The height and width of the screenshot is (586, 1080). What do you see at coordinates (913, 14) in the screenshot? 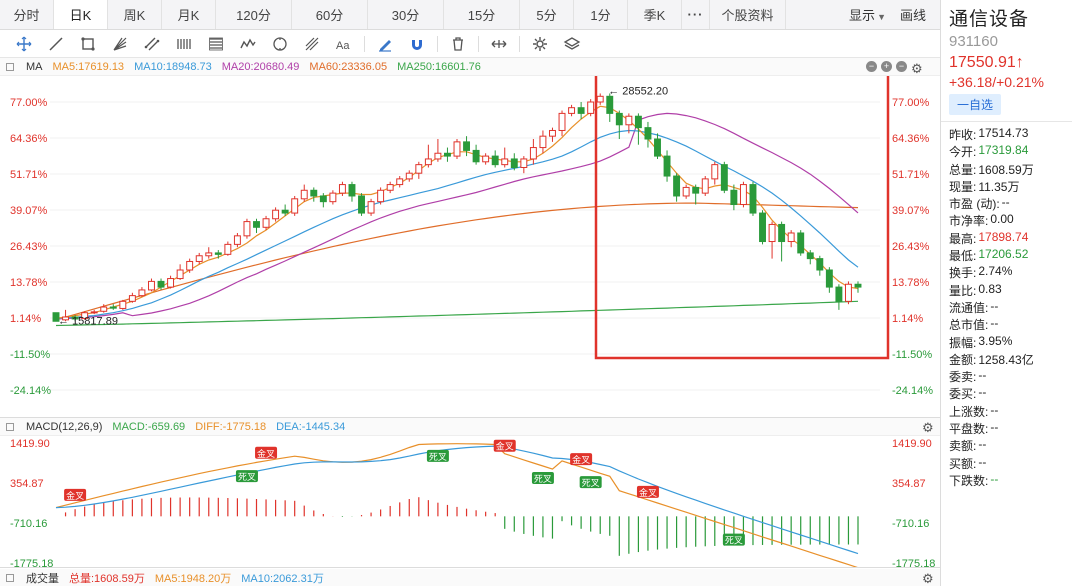
I see `draw-line-button: 画线` at bounding box center [913, 14].